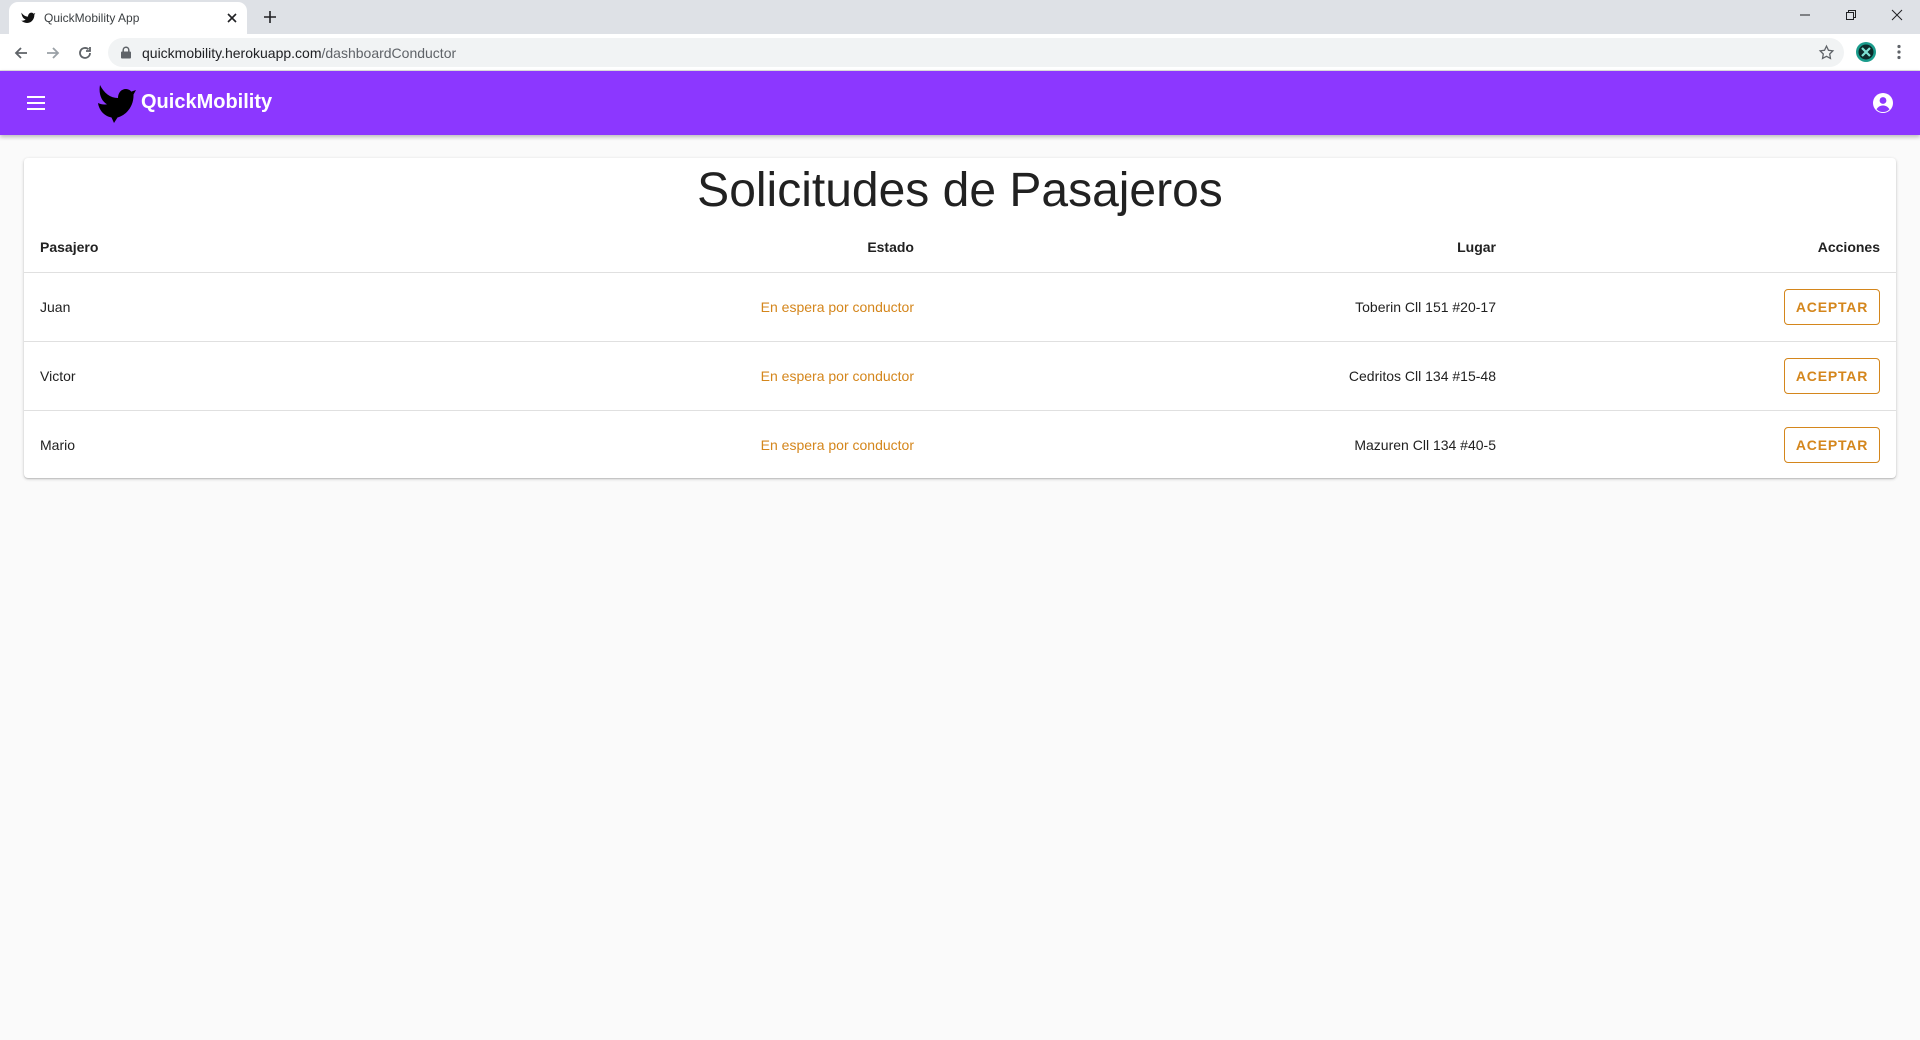  What do you see at coordinates (117, 104) in the screenshot?
I see `bird-logo-icon` at bounding box center [117, 104].